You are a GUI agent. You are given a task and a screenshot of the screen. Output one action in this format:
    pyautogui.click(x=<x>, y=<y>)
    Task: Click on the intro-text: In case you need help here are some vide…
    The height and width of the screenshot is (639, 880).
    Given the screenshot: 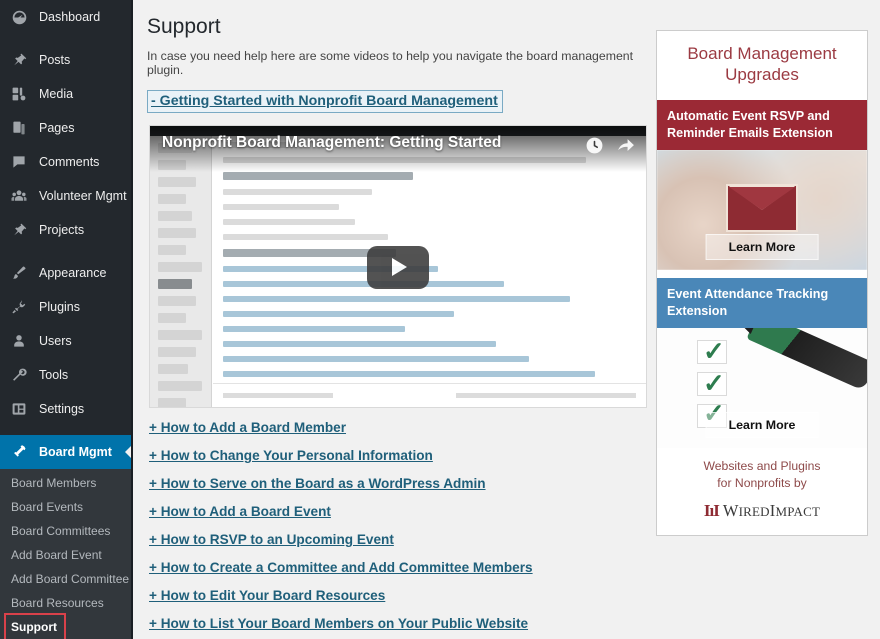 What is the action you would take?
    pyautogui.click(x=390, y=63)
    